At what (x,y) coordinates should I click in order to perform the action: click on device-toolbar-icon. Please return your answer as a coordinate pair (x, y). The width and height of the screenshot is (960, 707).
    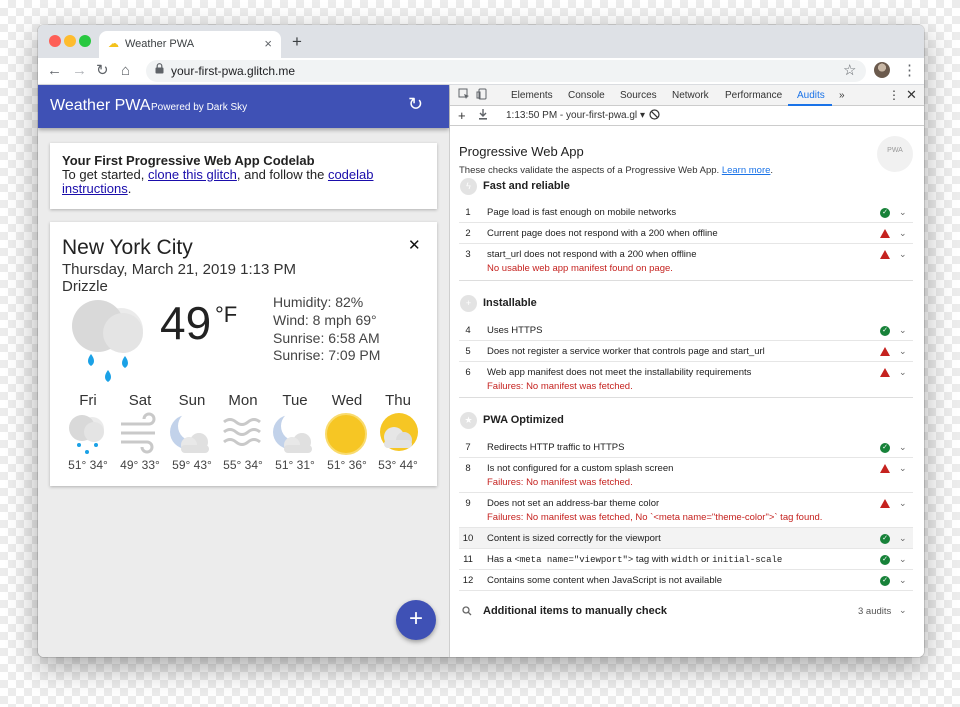
    Looking at the image, I should click on (482, 95).